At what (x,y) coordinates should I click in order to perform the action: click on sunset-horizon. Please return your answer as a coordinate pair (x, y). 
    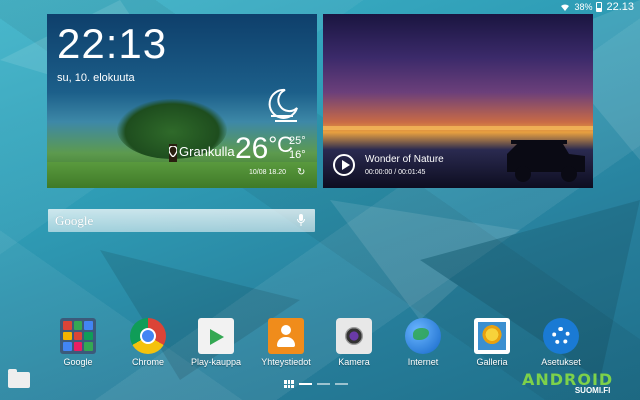
    Looking at the image, I should click on (458, 128).